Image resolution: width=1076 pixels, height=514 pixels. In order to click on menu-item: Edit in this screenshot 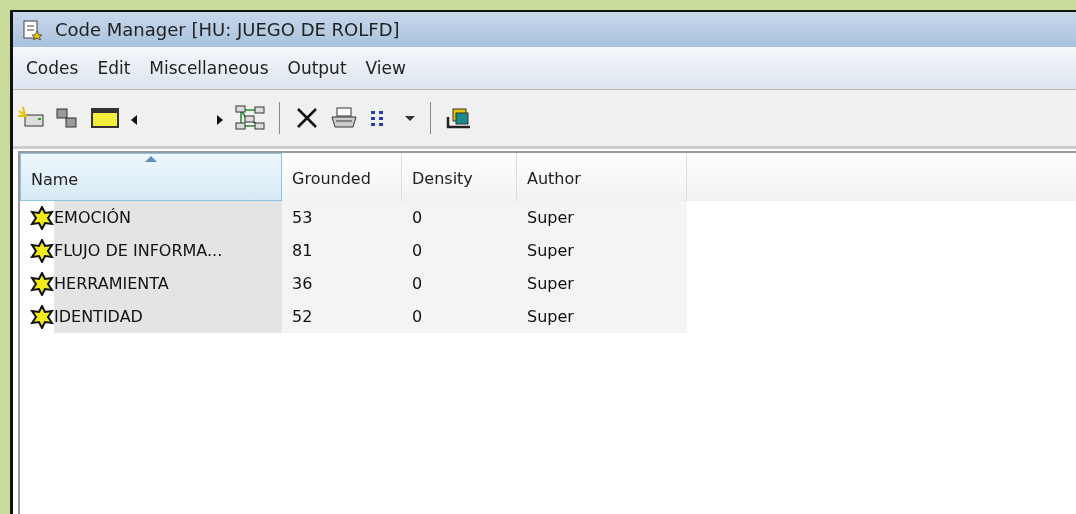, I will do `click(114, 68)`.